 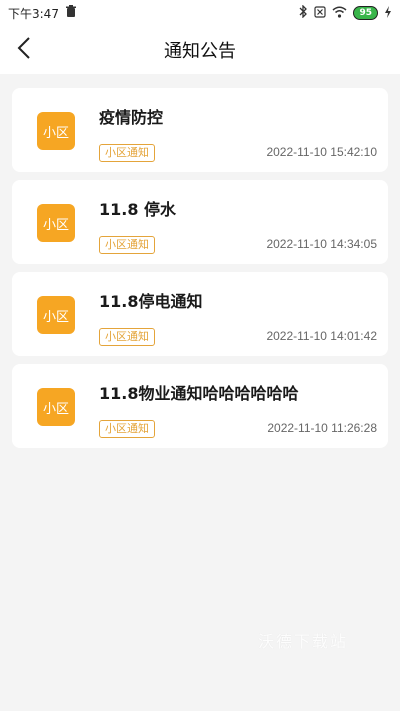 I want to click on notice-time: 2022-11-10 14:34:05, so click(x=321, y=244).